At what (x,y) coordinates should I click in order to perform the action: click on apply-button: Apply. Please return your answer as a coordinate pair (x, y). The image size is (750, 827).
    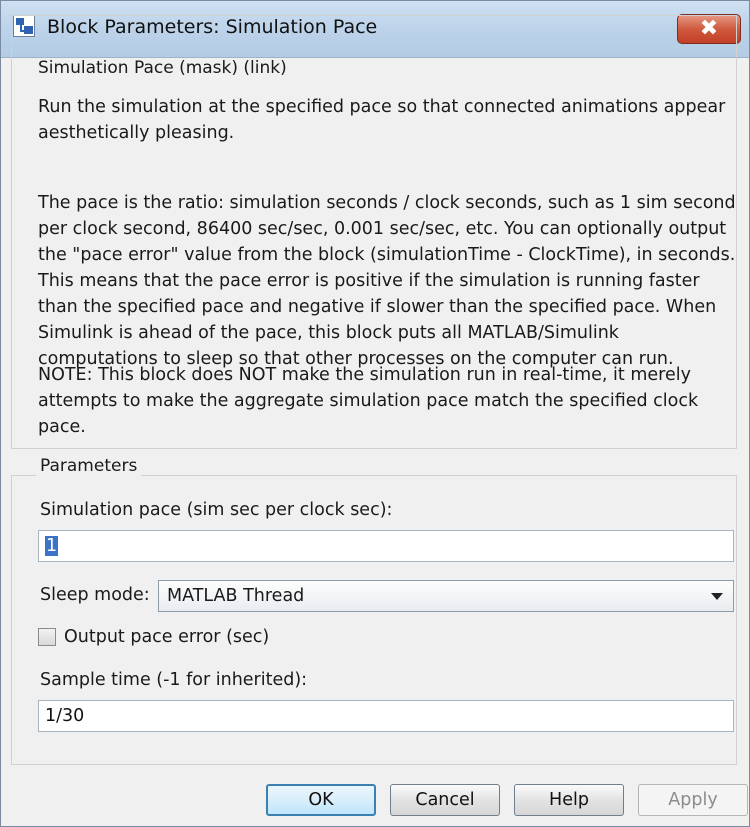
    Looking at the image, I should click on (693, 800).